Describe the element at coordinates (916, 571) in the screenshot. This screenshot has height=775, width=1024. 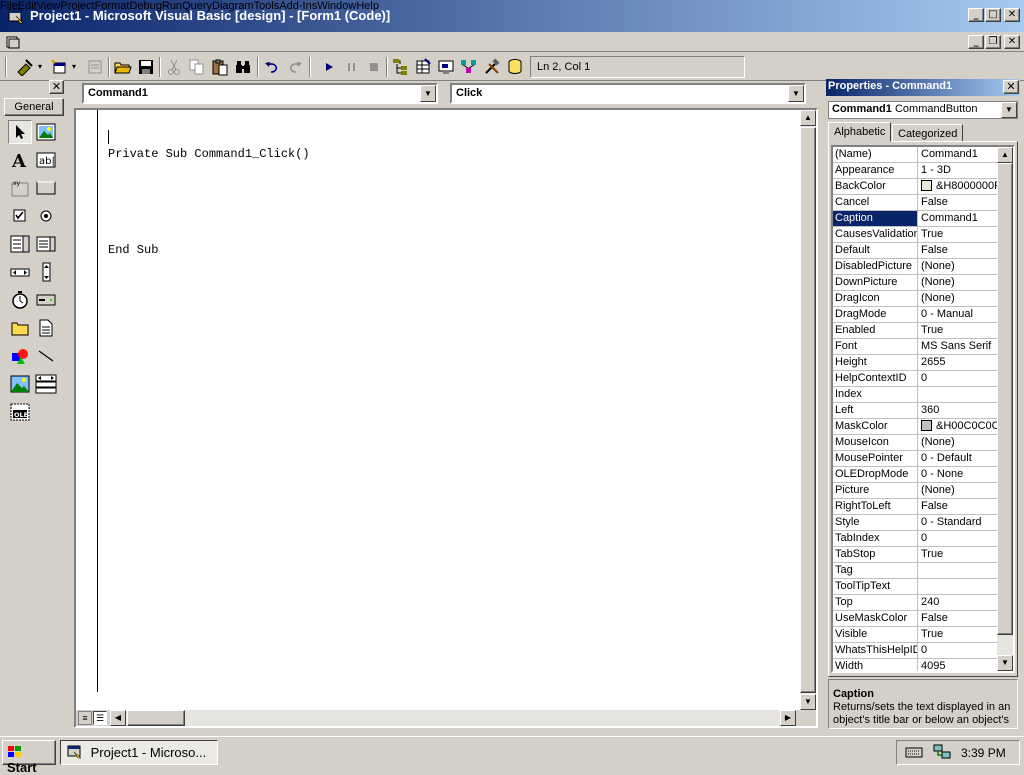
I see `property-row: Tag` at that location.